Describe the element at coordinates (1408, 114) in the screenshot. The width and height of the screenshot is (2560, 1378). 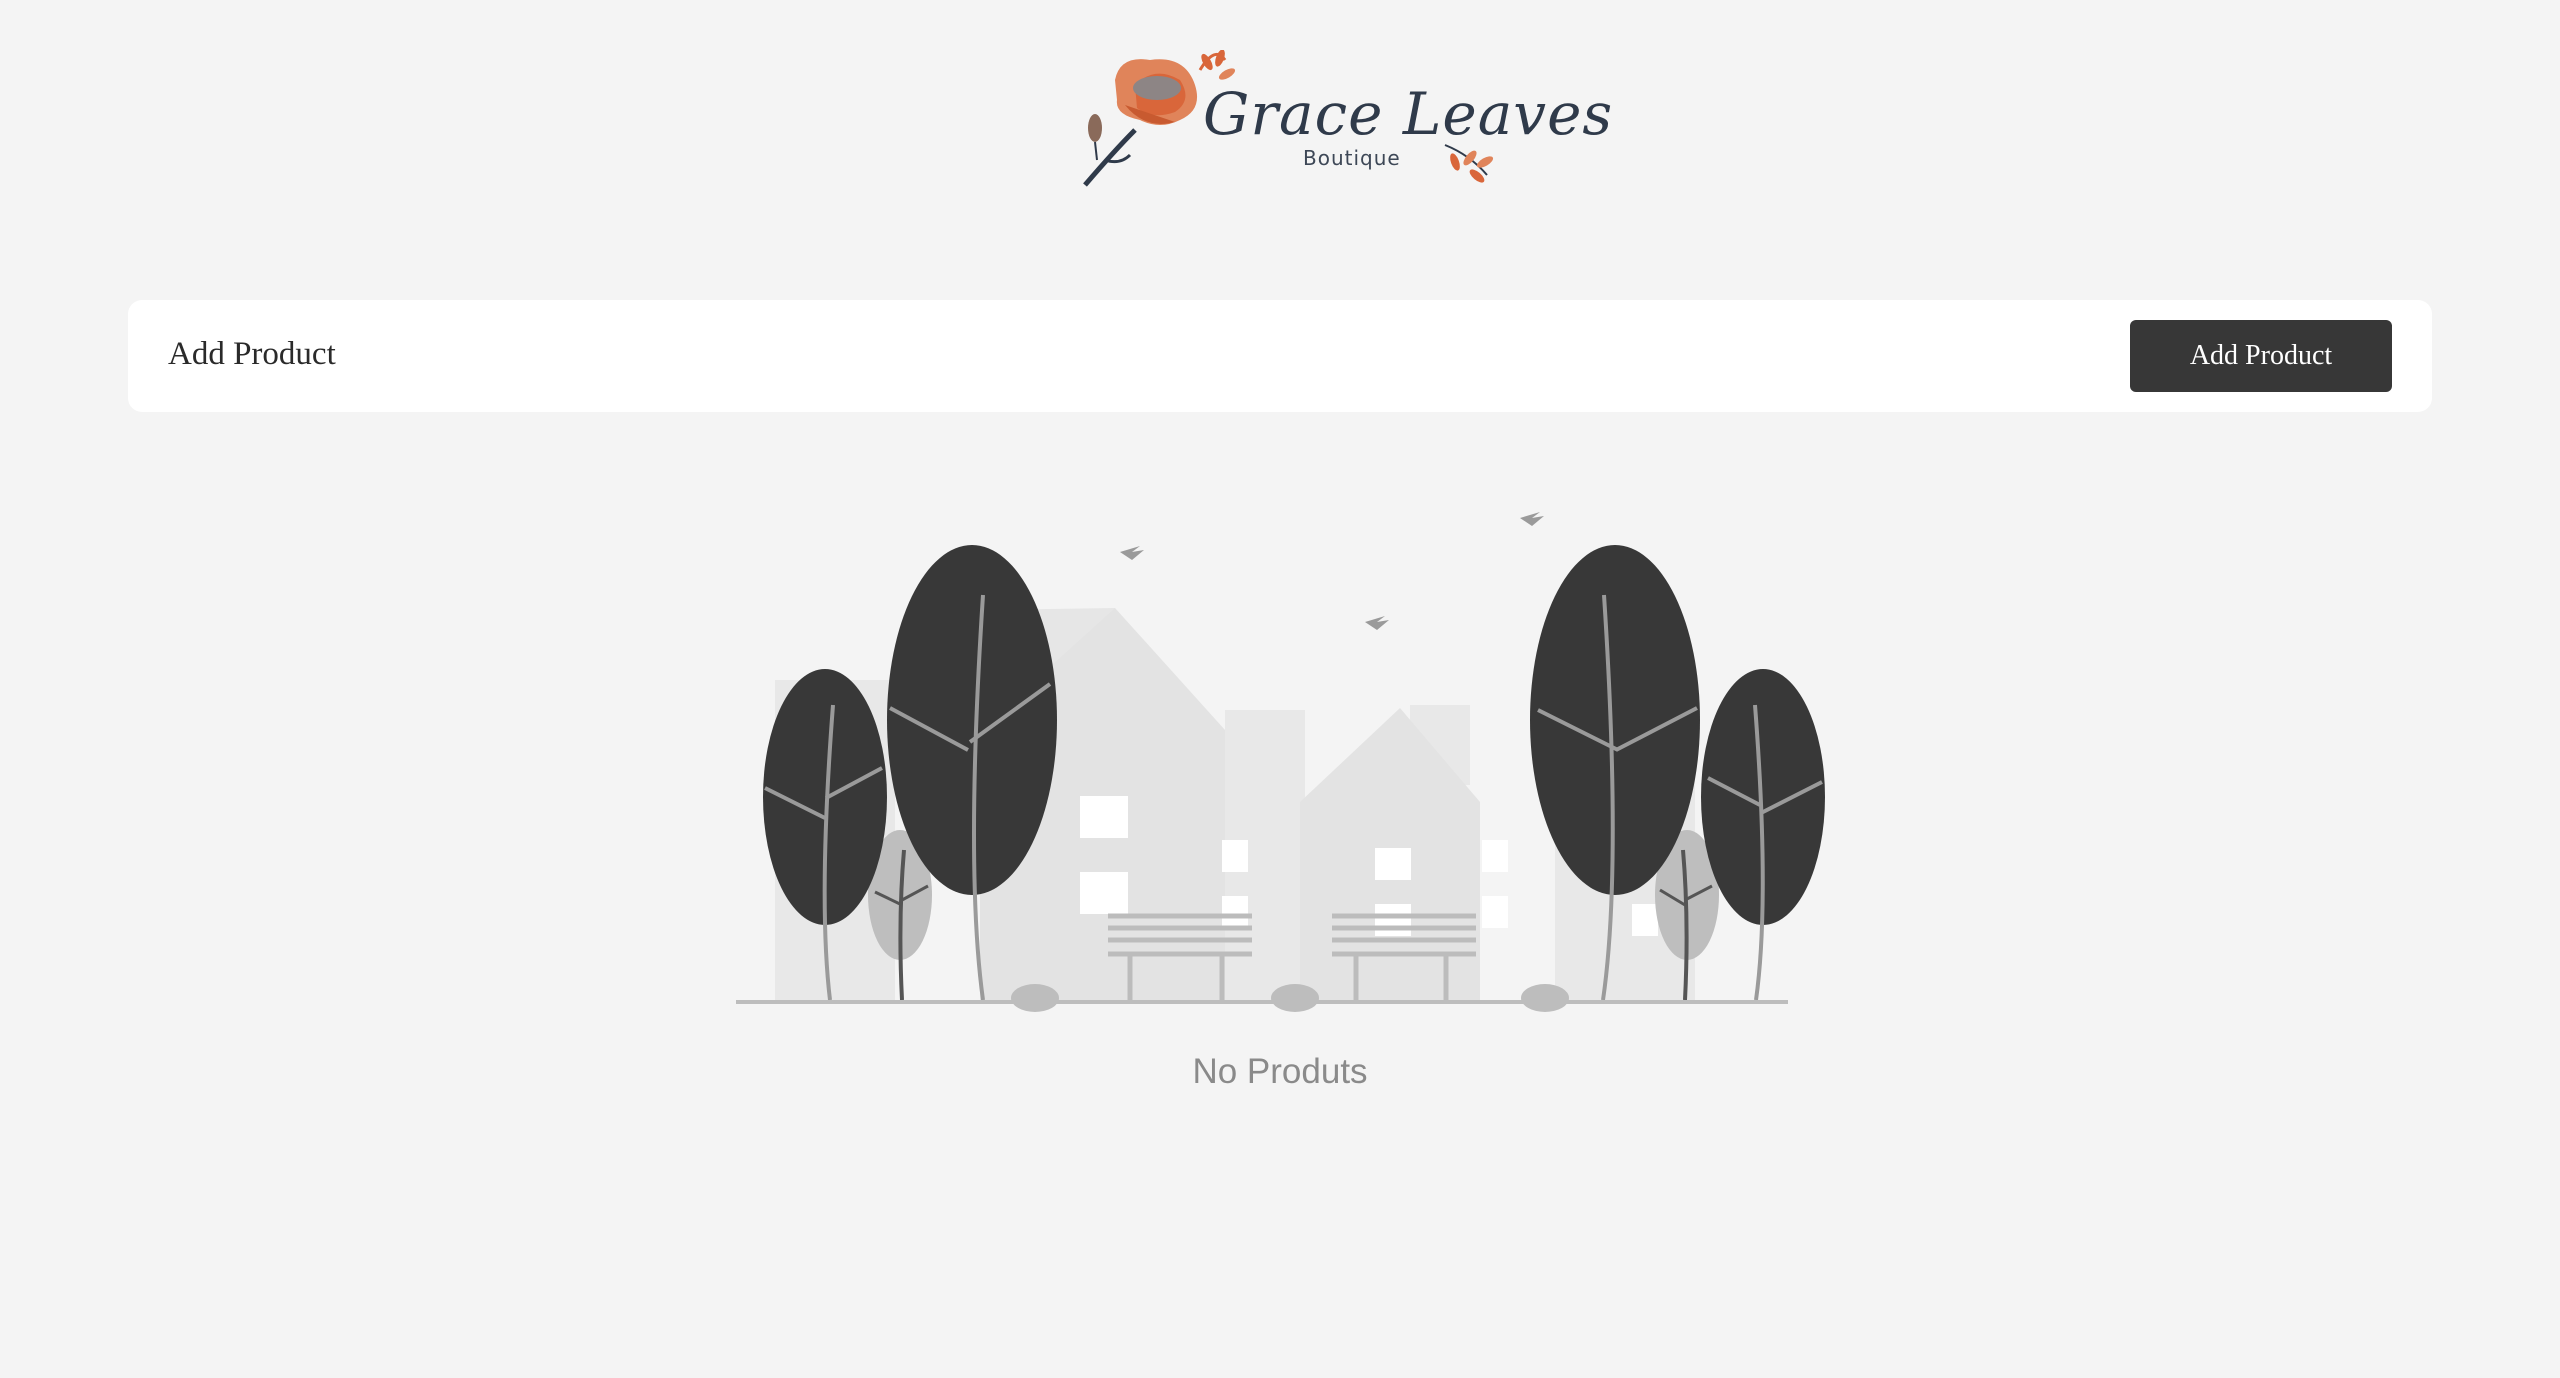
I see `brand-name: Grace Leaves` at that location.